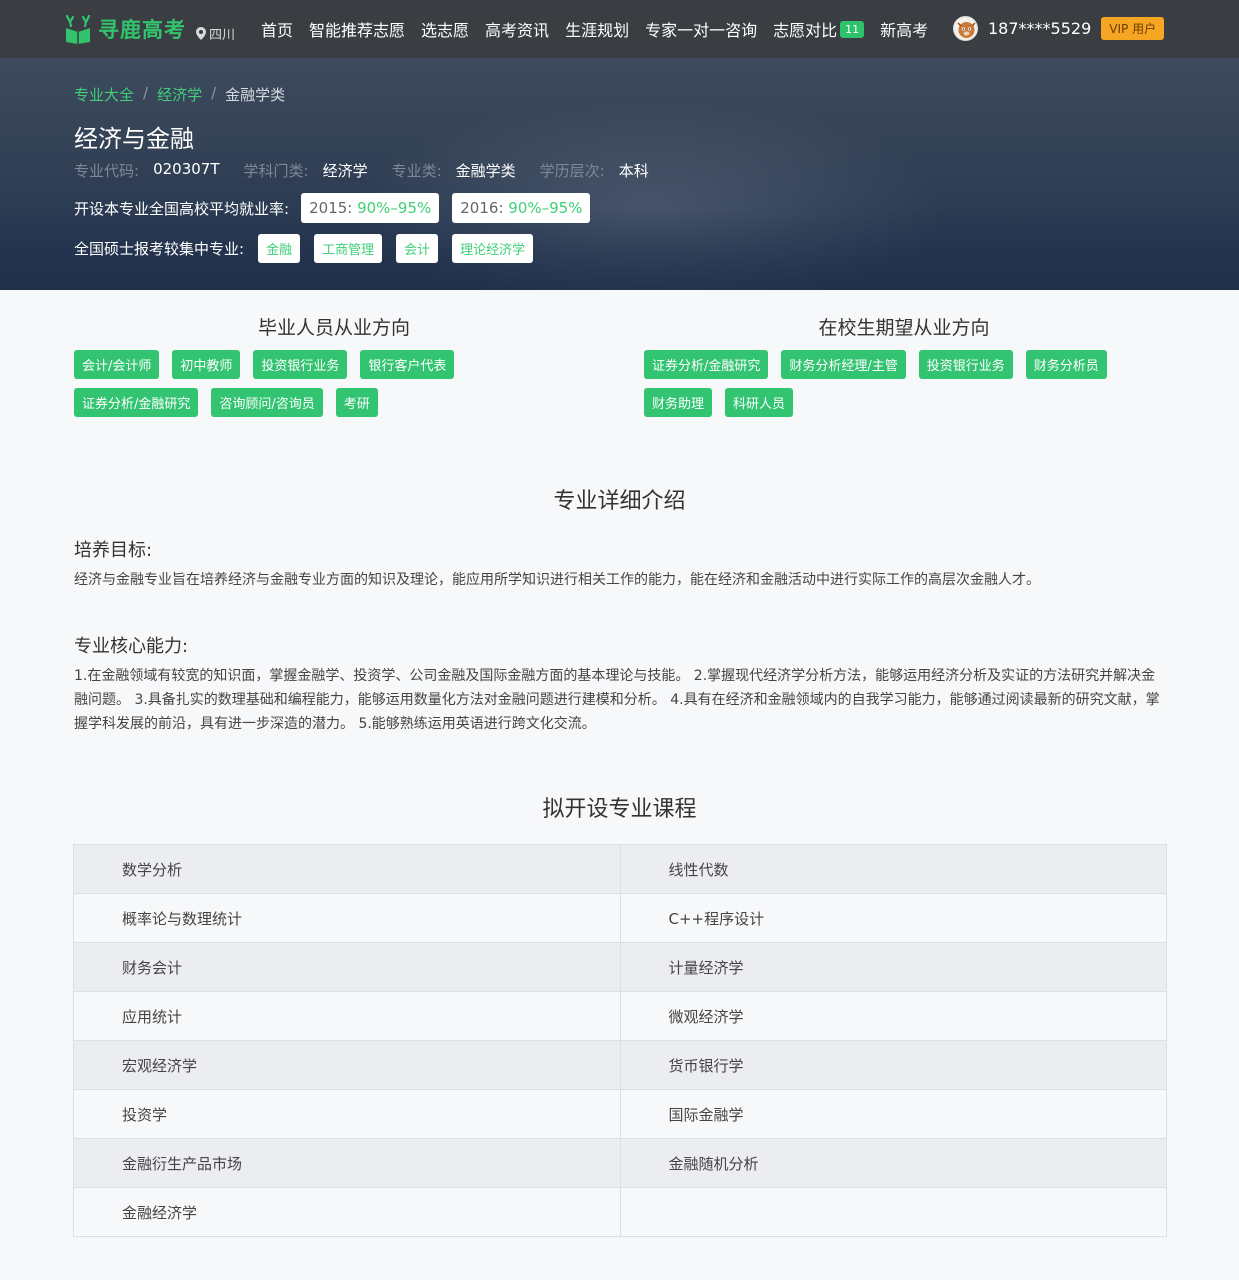 This screenshot has width=1239, height=1280. What do you see at coordinates (417, 248) in the screenshot?
I see `graduate-major-chip: 会计` at bounding box center [417, 248].